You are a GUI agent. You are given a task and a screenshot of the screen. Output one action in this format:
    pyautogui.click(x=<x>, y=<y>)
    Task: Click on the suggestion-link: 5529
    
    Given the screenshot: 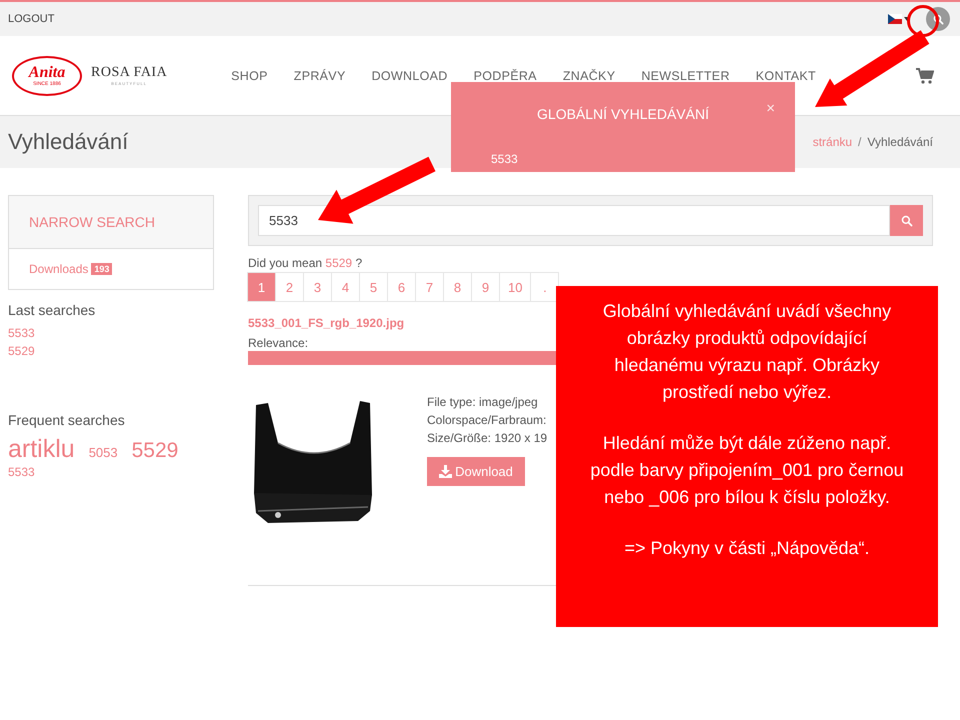 What is the action you would take?
    pyautogui.click(x=338, y=263)
    